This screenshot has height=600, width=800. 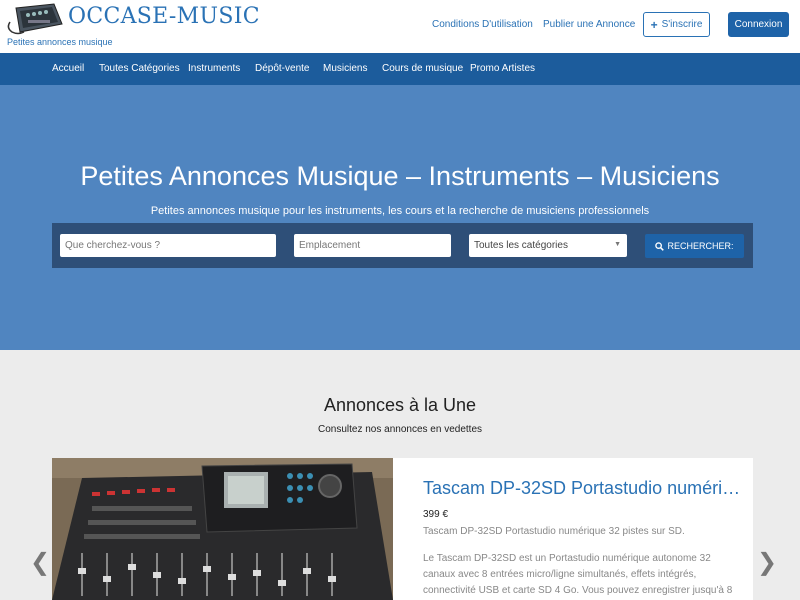 I want to click on nav-item-instruments: Instruments, so click(x=214, y=68).